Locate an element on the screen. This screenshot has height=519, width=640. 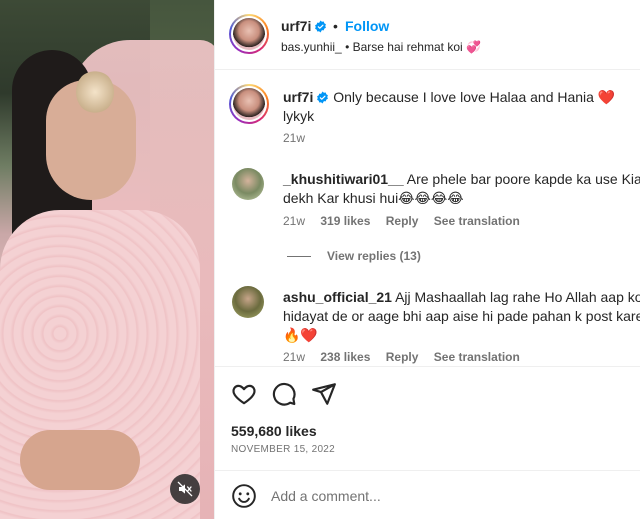
caption-username: urf7i is located at coordinates (298, 97).